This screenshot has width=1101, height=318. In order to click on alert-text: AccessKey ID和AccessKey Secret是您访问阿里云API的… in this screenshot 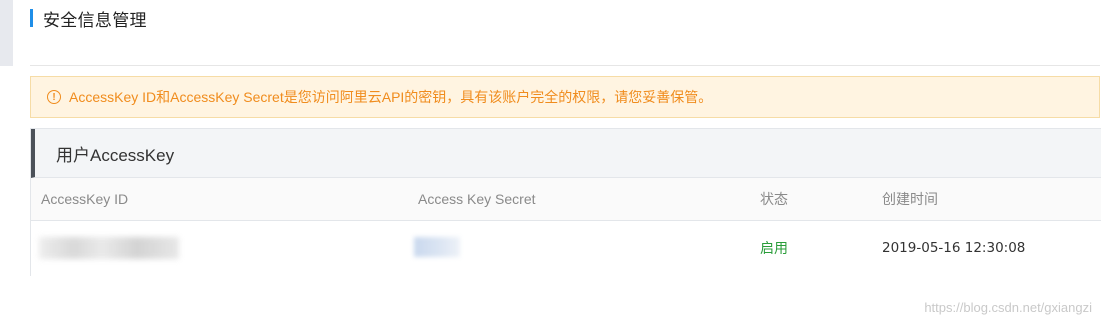, I will do `click(391, 97)`.